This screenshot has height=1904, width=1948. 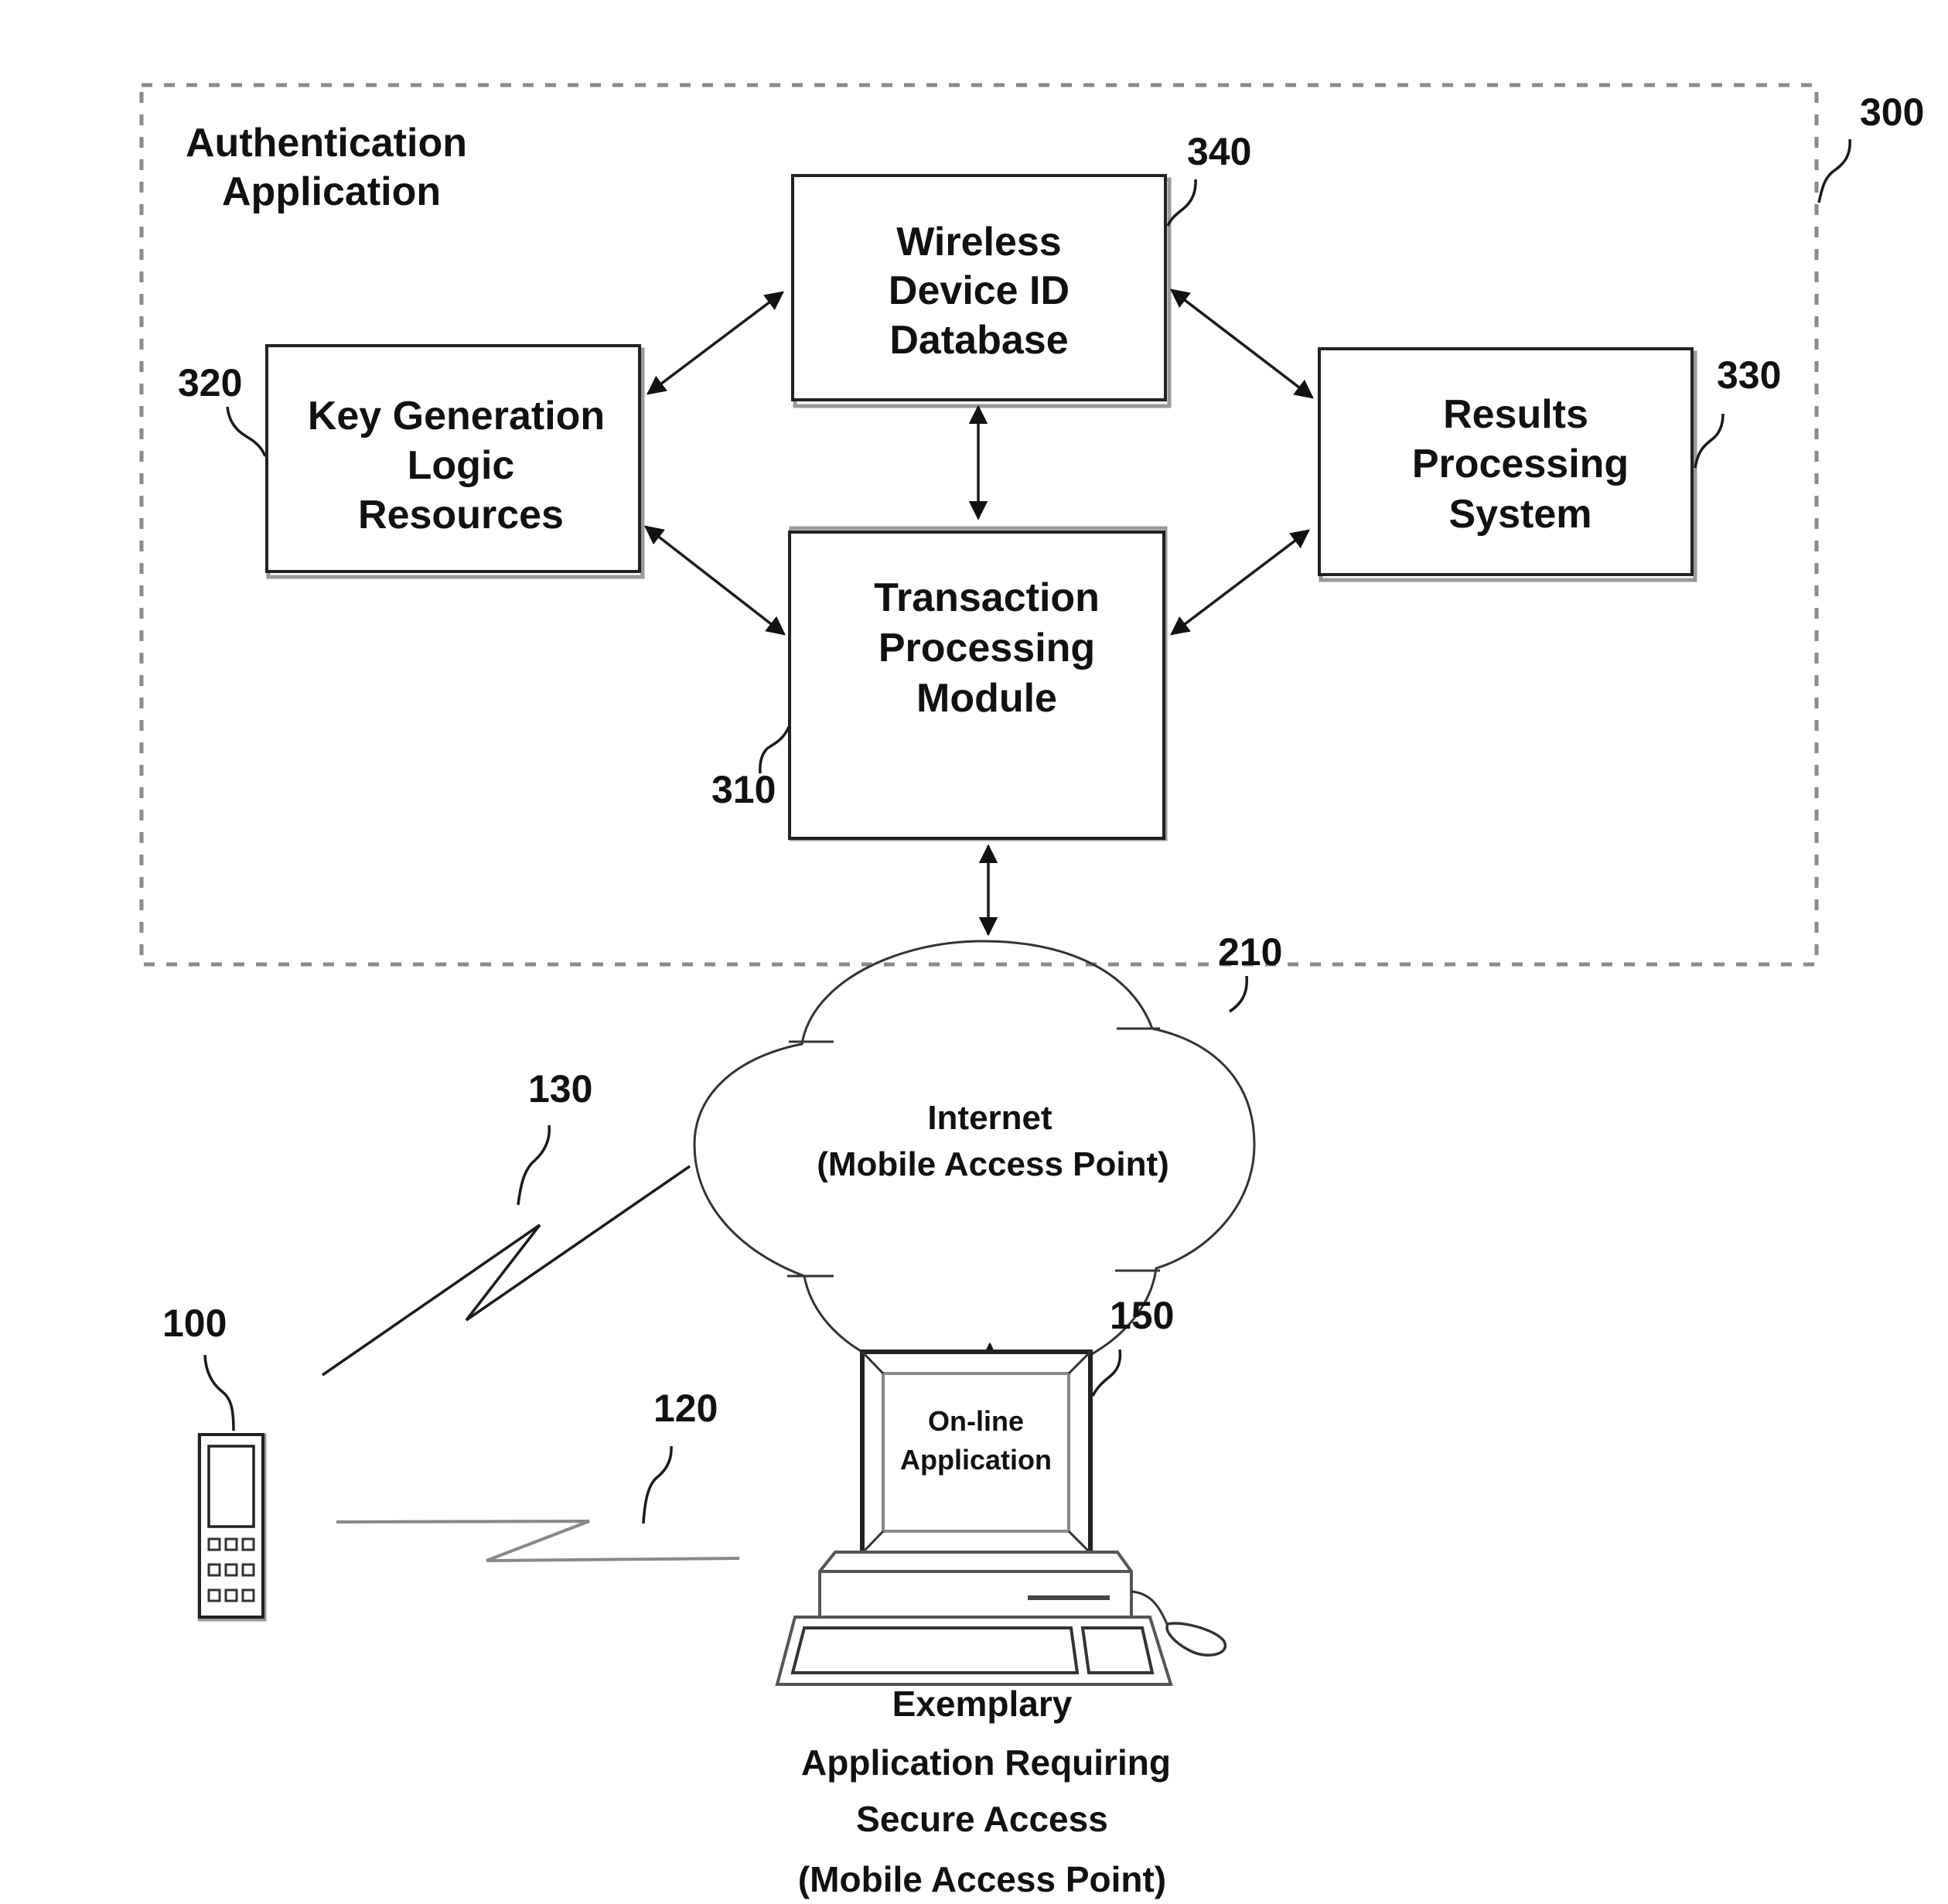 What do you see at coordinates (461, 466) in the screenshot?
I see `box-320-line-2: Logic` at bounding box center [461, 466].